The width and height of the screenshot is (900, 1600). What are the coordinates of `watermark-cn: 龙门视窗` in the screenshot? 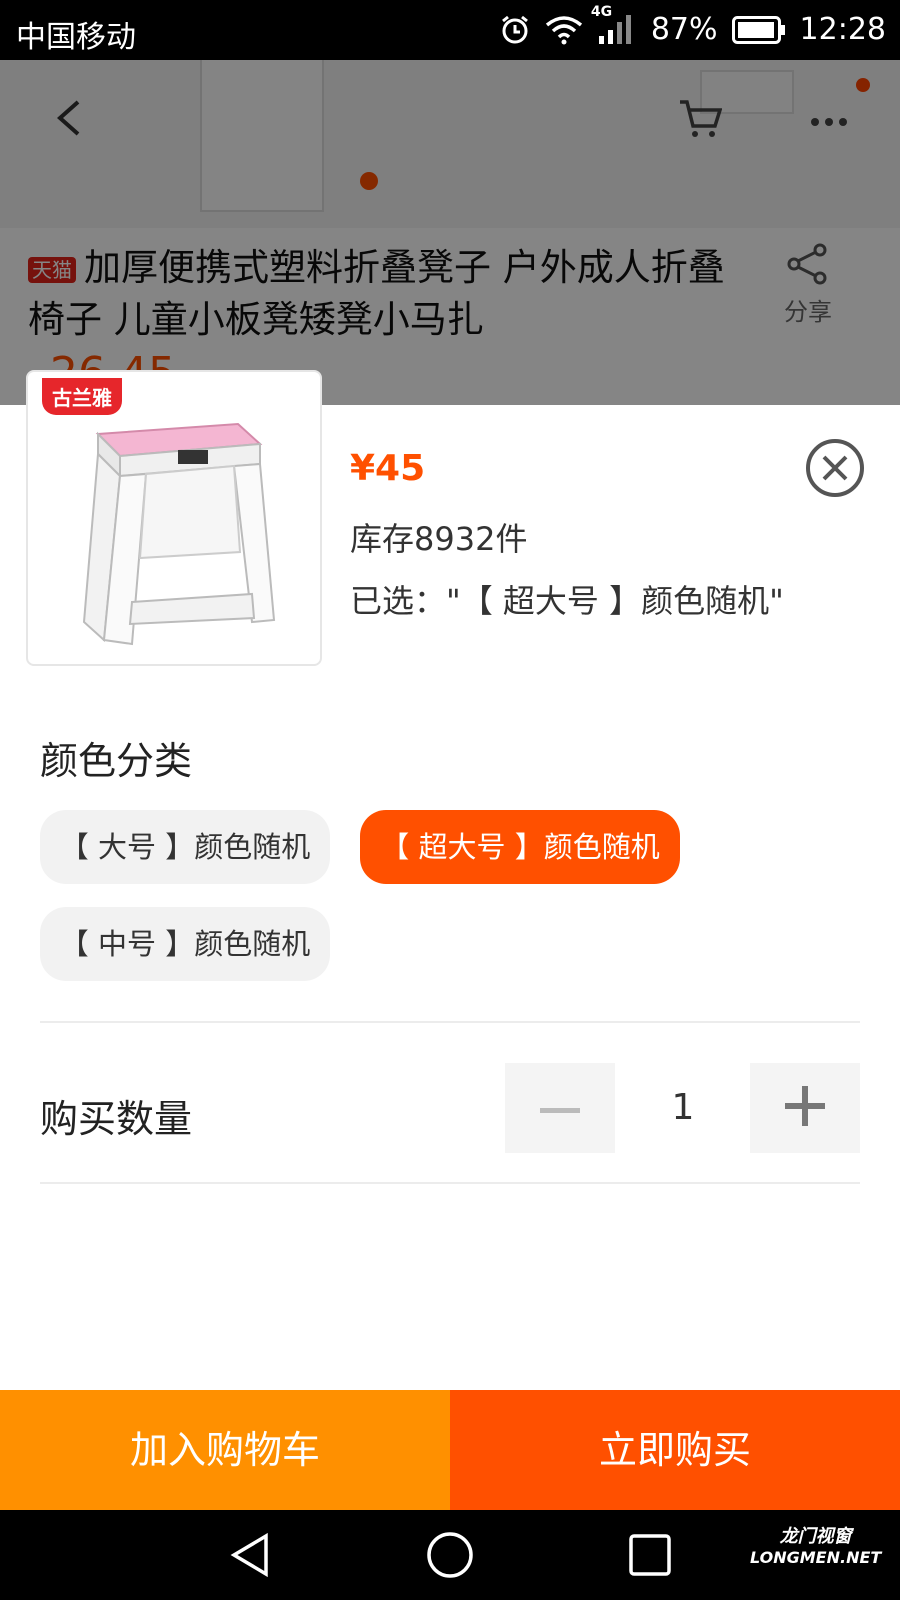 It's located at (815, 1536).